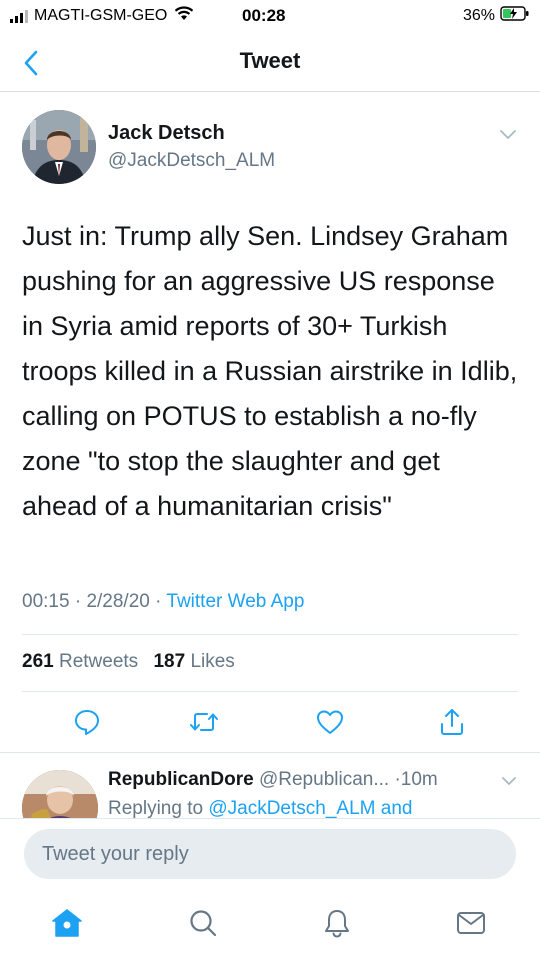 Image resolution: width=540 pixels, height=960 pixels. Describe the element at coordinates (118, 601) in the screenshot. I see `tweet-date: 2/28/20` at that location.